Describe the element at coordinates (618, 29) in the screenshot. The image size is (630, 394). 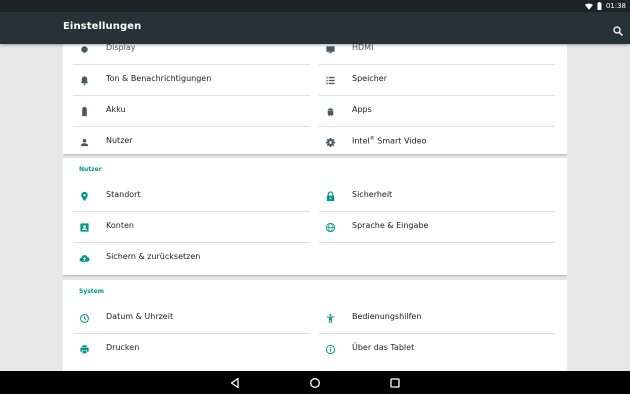
I see `search-icon` at that location.